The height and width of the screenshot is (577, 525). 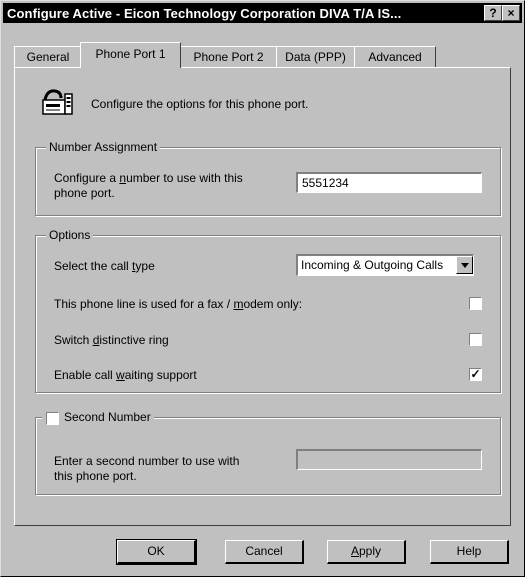 What do you see at coordinates (156, 552) in the screenshot?
I see `ok-button: OK` at bounding box center [156, 552].